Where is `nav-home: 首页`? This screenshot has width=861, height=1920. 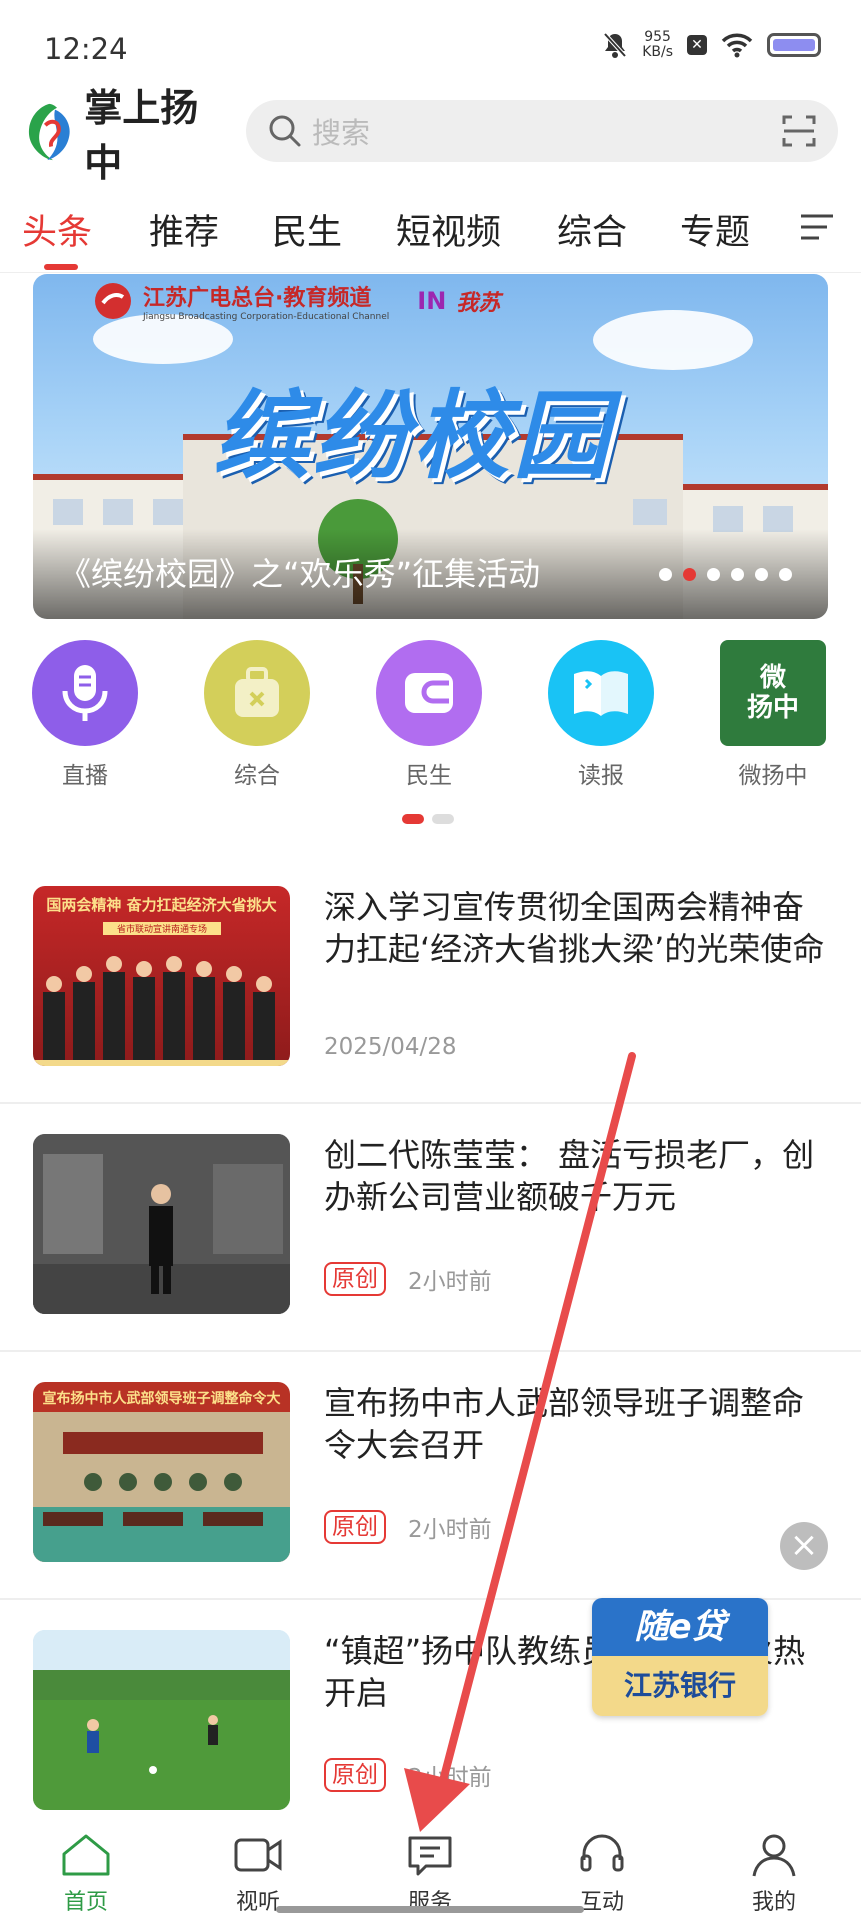
nav-home: 首页 is located at coordinates (86, 1874).